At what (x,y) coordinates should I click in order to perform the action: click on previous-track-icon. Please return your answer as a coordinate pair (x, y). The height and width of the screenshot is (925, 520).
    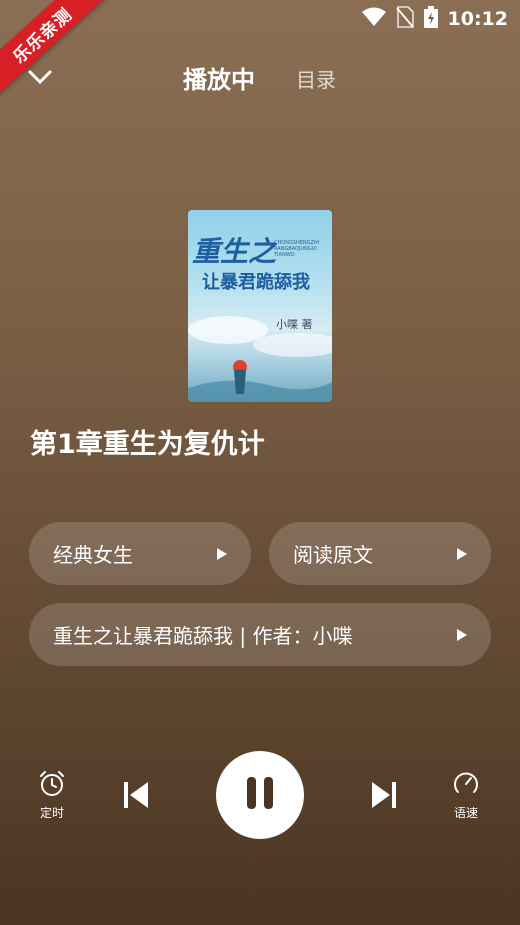
    Looking at the image, I should click on (136, 797).